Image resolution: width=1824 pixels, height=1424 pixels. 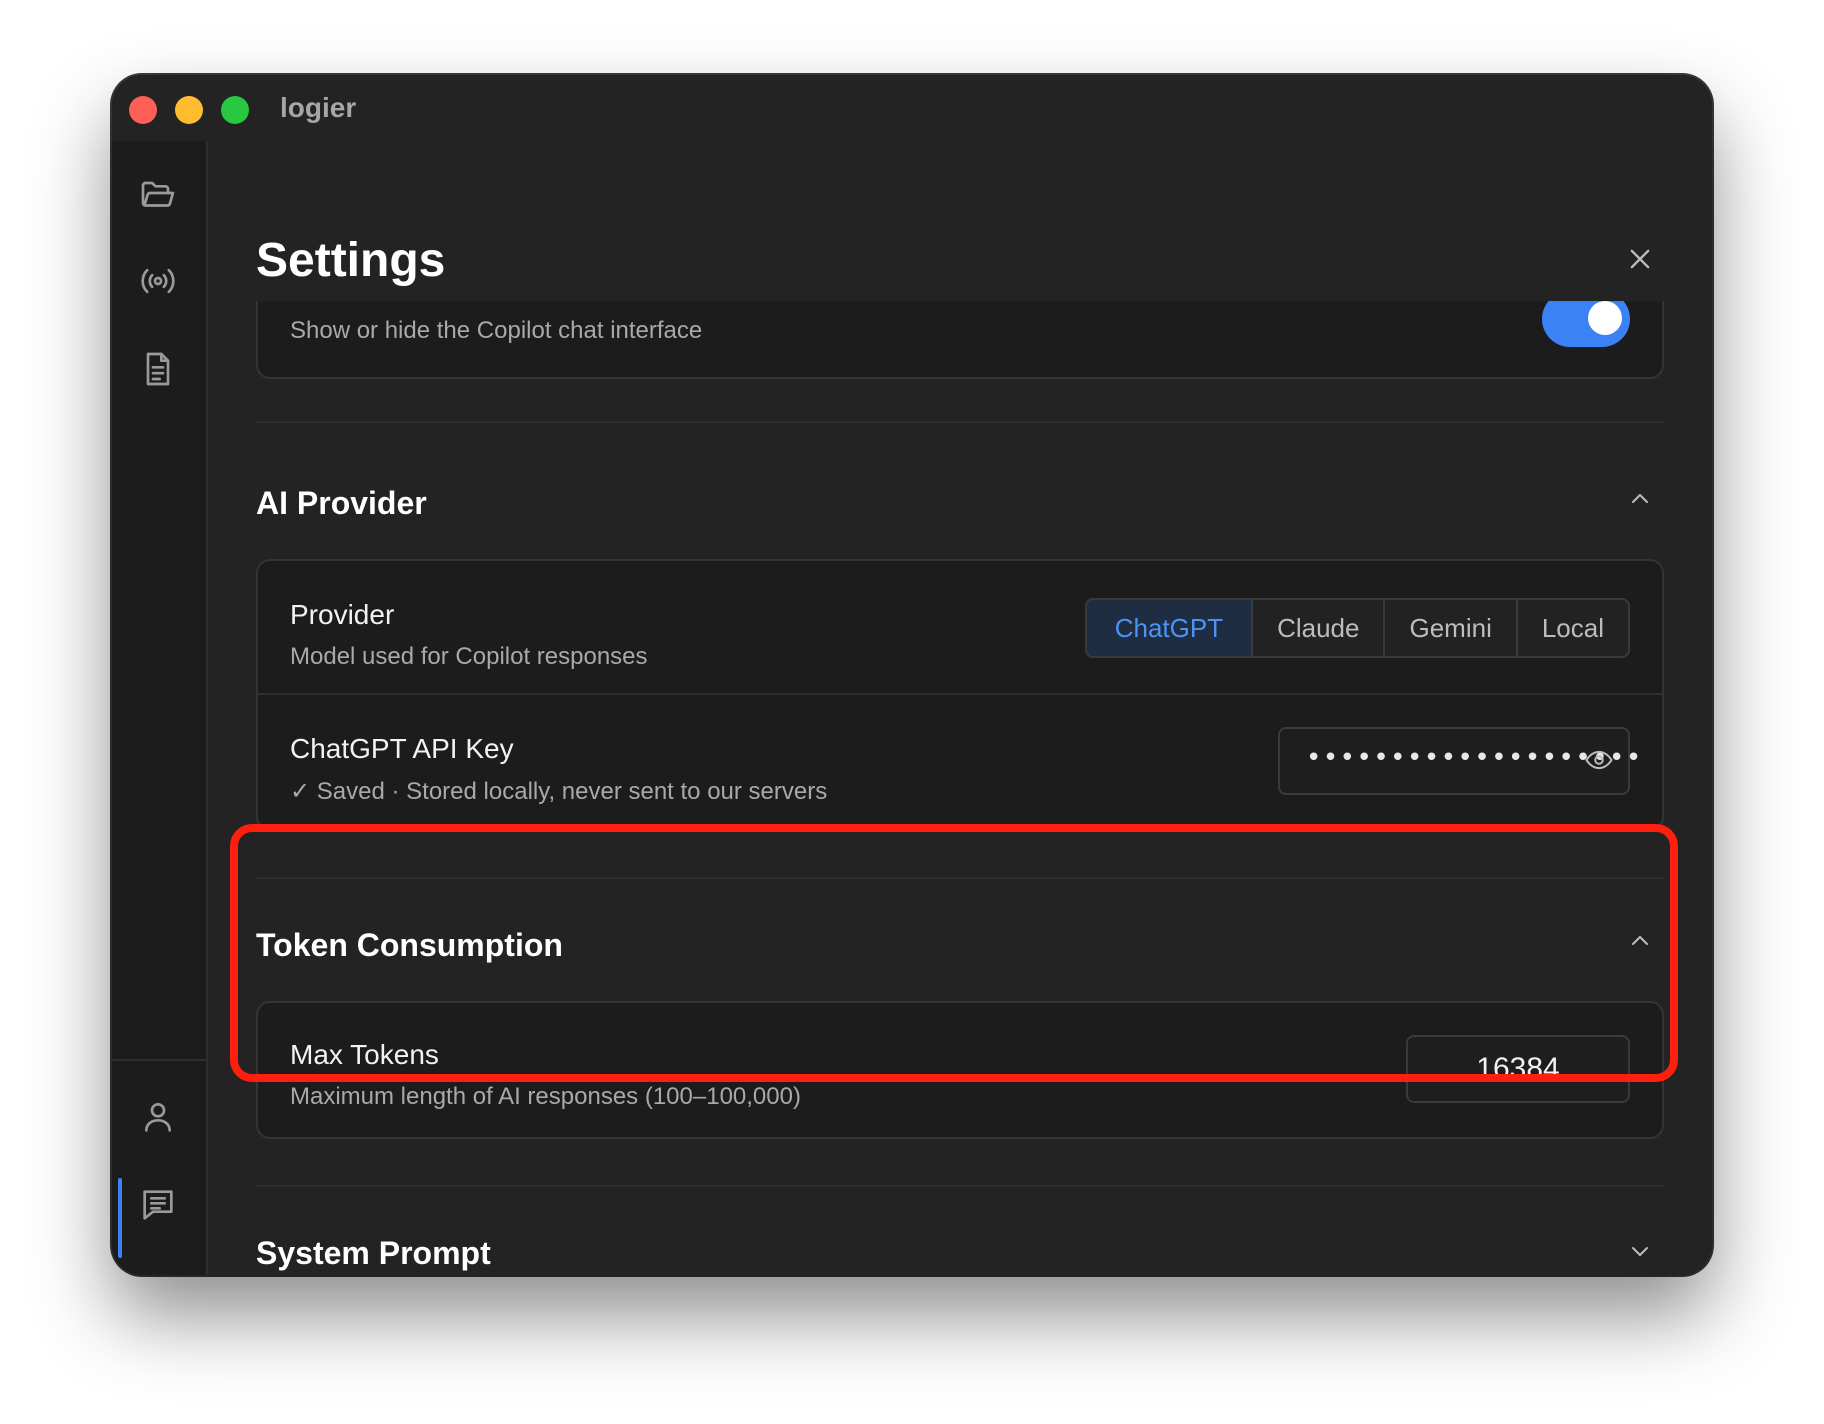 I want to click on token-consumption-heading: Token Consumption, so click(x=409, y=945).